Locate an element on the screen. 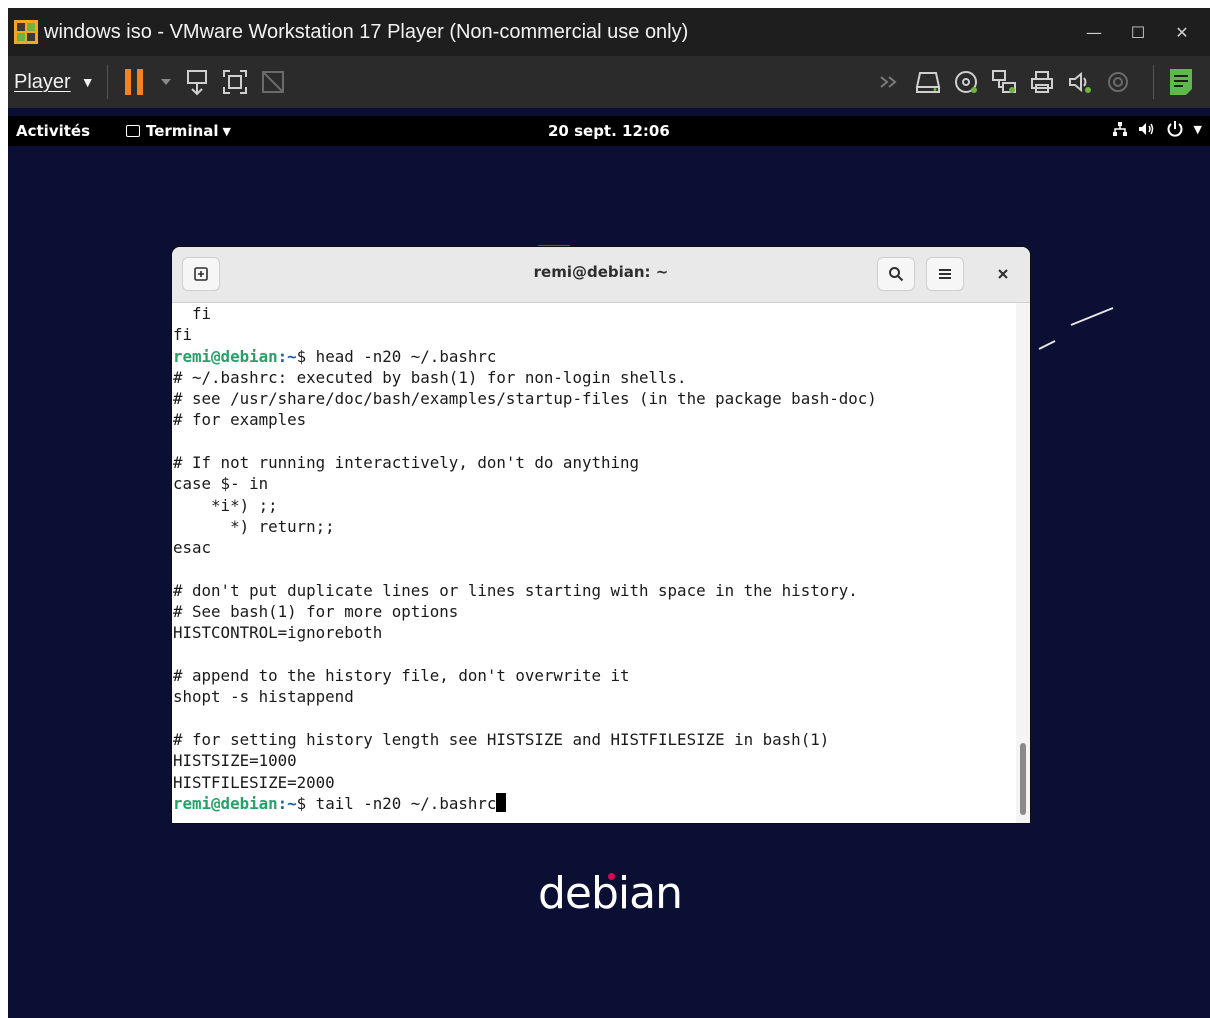  terminal-line: case $- in is located at coordinates (594, 483).